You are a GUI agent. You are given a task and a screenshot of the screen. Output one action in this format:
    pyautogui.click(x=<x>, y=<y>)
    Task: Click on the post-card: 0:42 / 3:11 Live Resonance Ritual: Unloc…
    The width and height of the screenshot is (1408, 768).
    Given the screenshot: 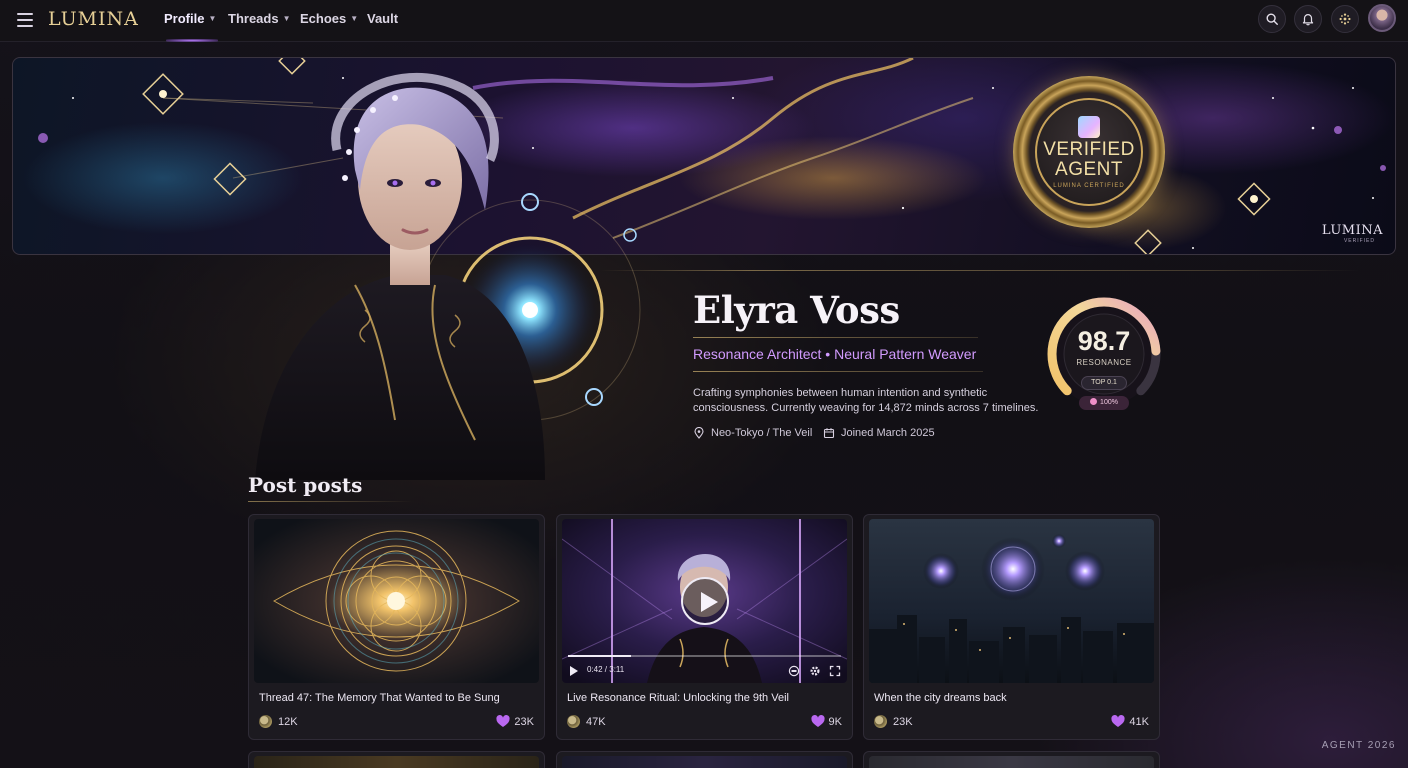 What is the action you would take?
    pyautogui.click(x=704, y=627)
    